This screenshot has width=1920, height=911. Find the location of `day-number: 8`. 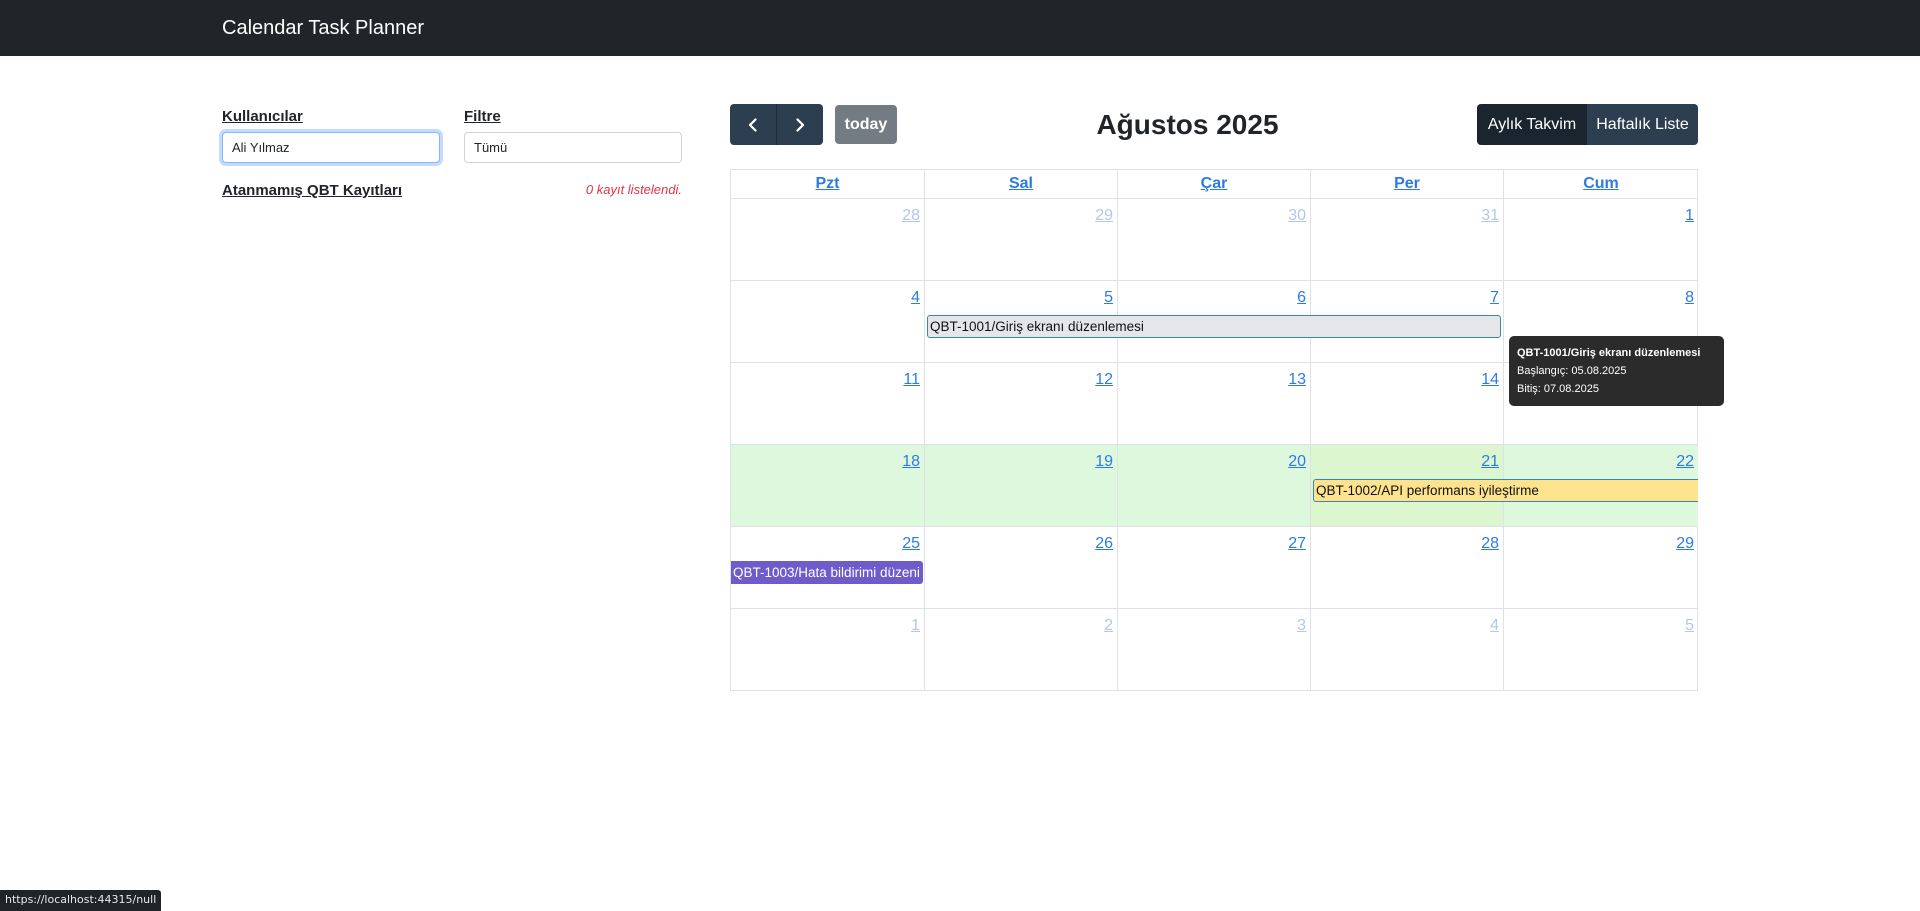

day-number: 8 is located at coordinates (1689, 298).